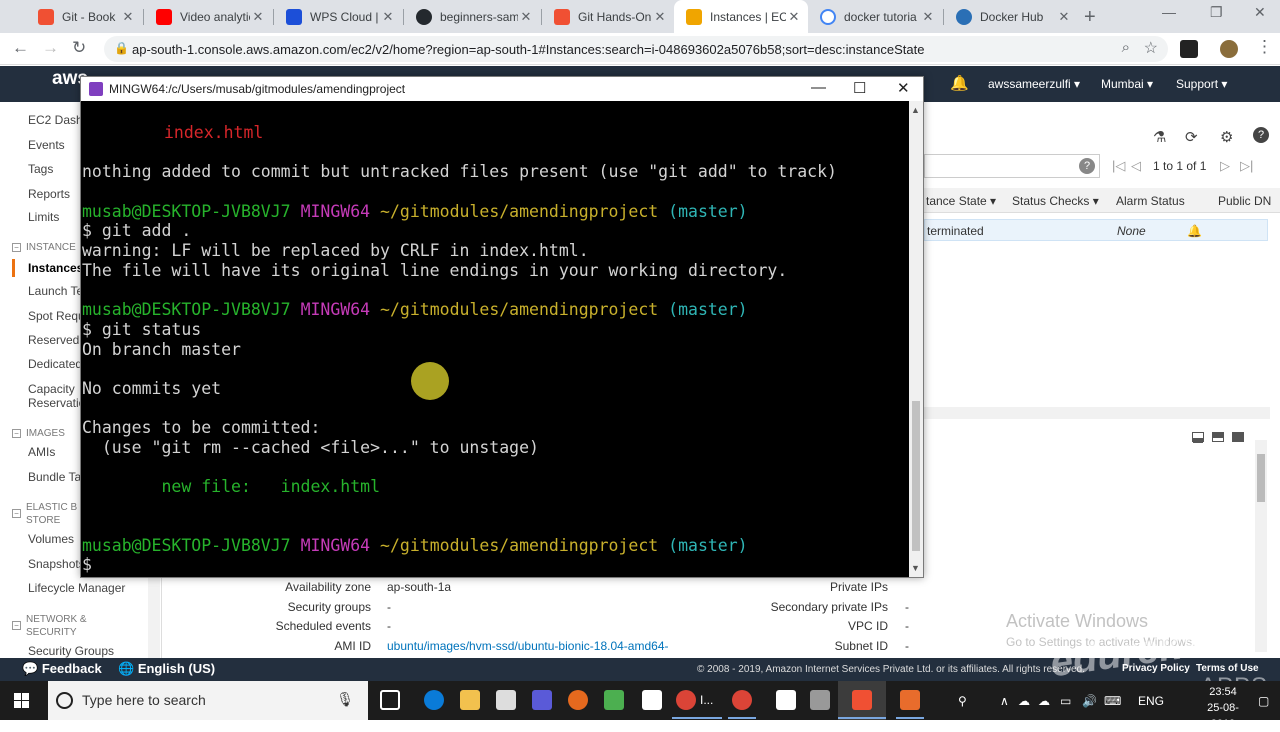  I want to click on tab-docker-tutorial: docker tutoria ✕, so click(875, 16).